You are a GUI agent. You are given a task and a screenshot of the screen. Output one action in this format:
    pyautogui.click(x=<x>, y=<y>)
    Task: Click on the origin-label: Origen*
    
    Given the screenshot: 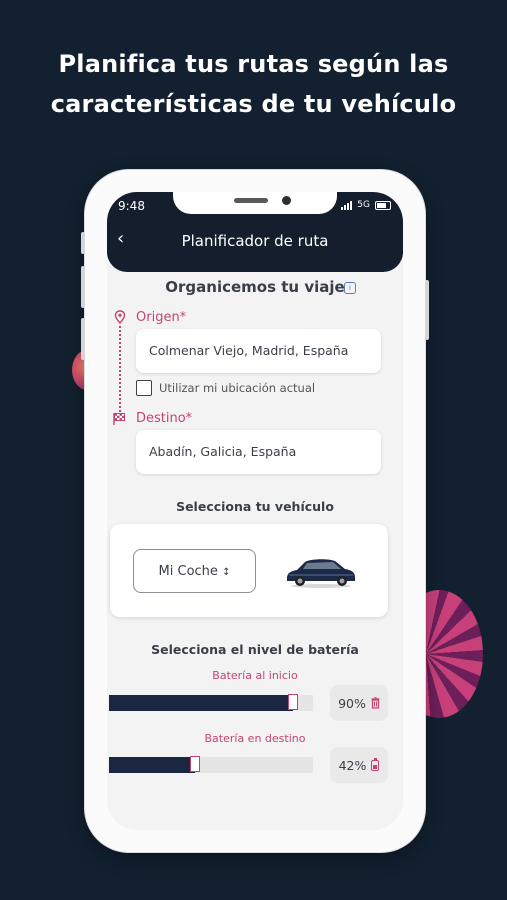 What is the action you would take?
    pyautogui.click(x=161, y=317)
    